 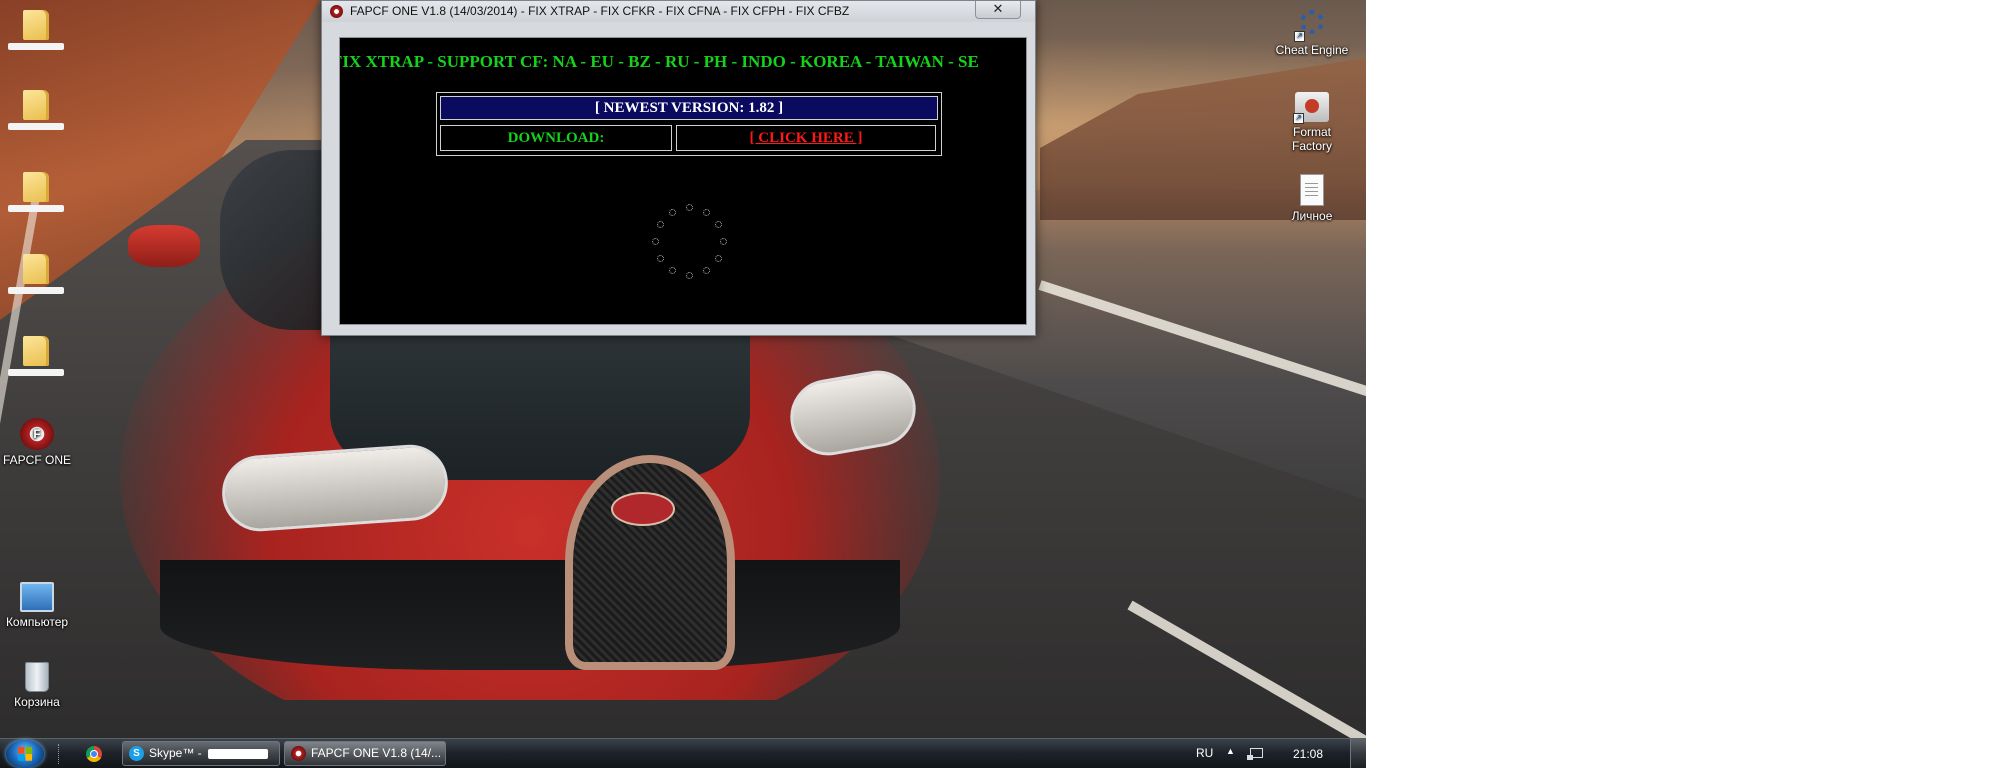 I want to click on close-button: ✕, so click(x=998, y=10).